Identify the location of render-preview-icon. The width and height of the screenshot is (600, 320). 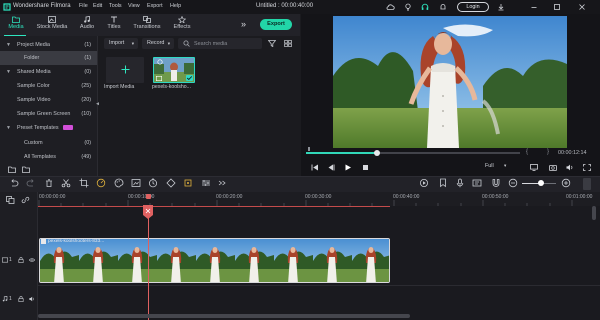
(424, 183).